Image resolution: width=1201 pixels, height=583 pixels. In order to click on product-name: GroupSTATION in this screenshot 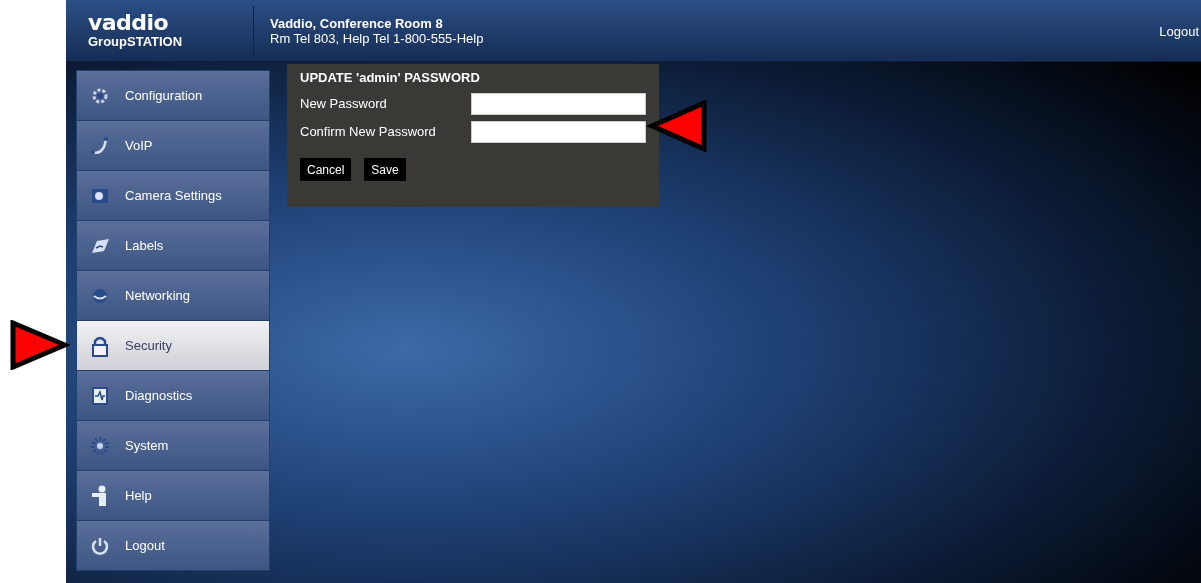, I will do `click(136, 41)`.